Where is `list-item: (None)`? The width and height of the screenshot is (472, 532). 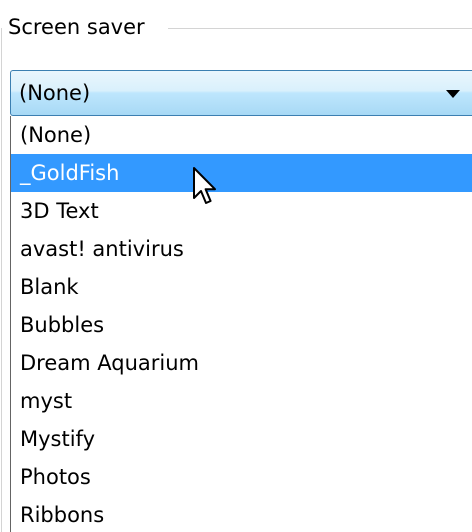
list-item: (None) is located at coordinates (241, 135).